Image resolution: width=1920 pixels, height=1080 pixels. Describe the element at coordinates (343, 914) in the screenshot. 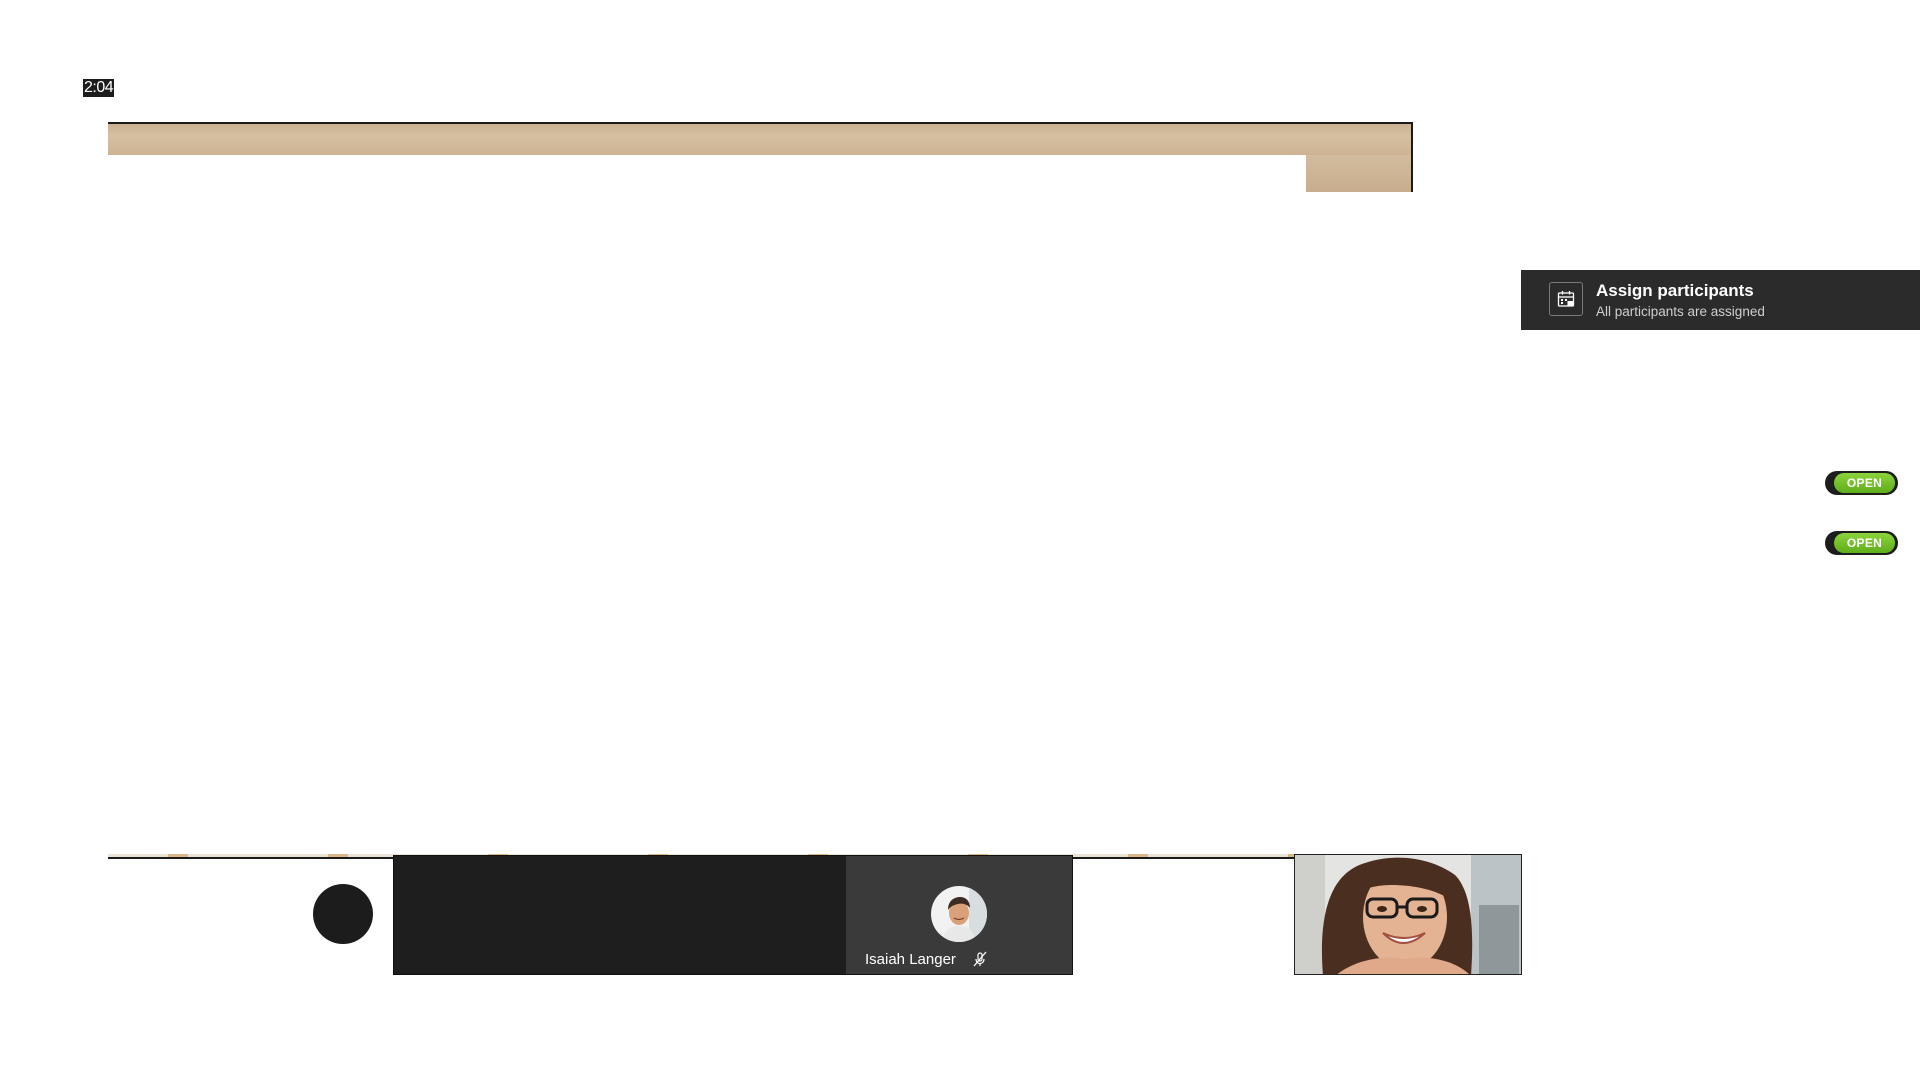

I see `video-control-button` at that location.